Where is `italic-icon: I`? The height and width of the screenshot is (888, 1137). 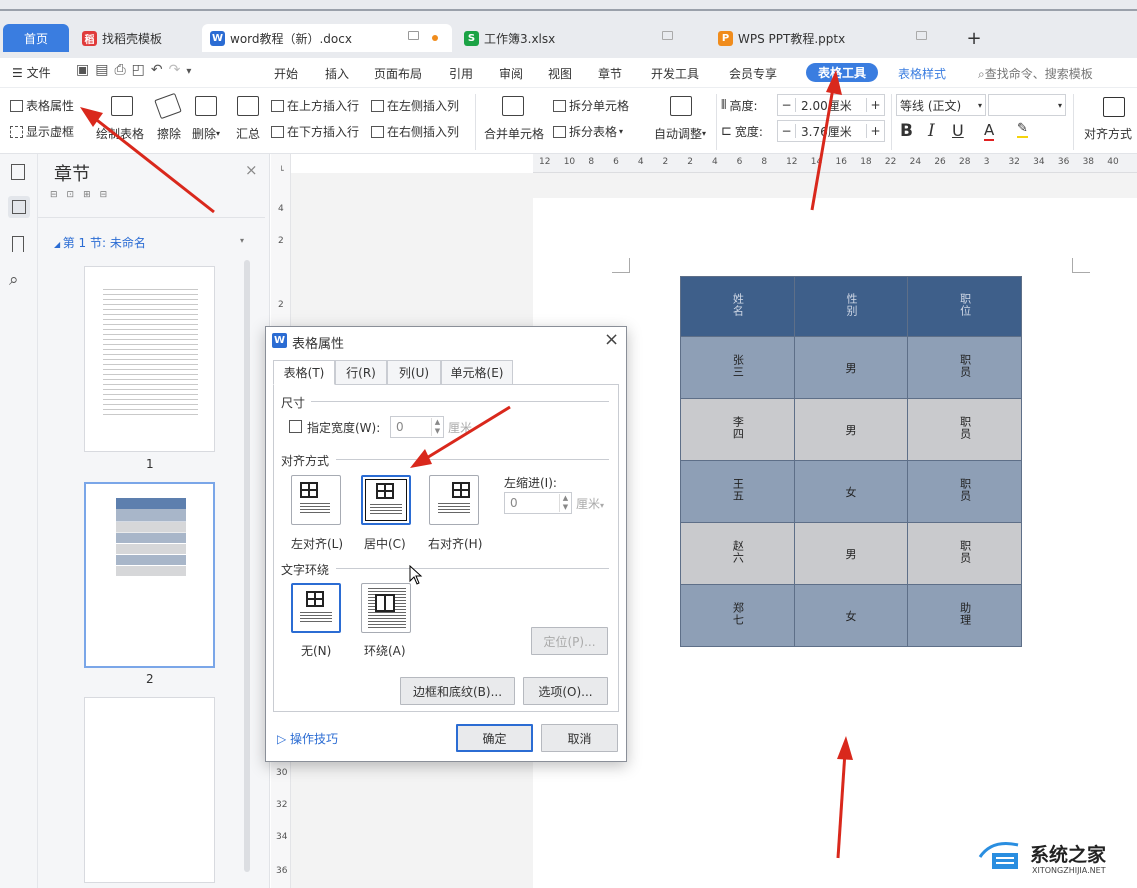
italic-icon: I is located at coordinates (931, 131).